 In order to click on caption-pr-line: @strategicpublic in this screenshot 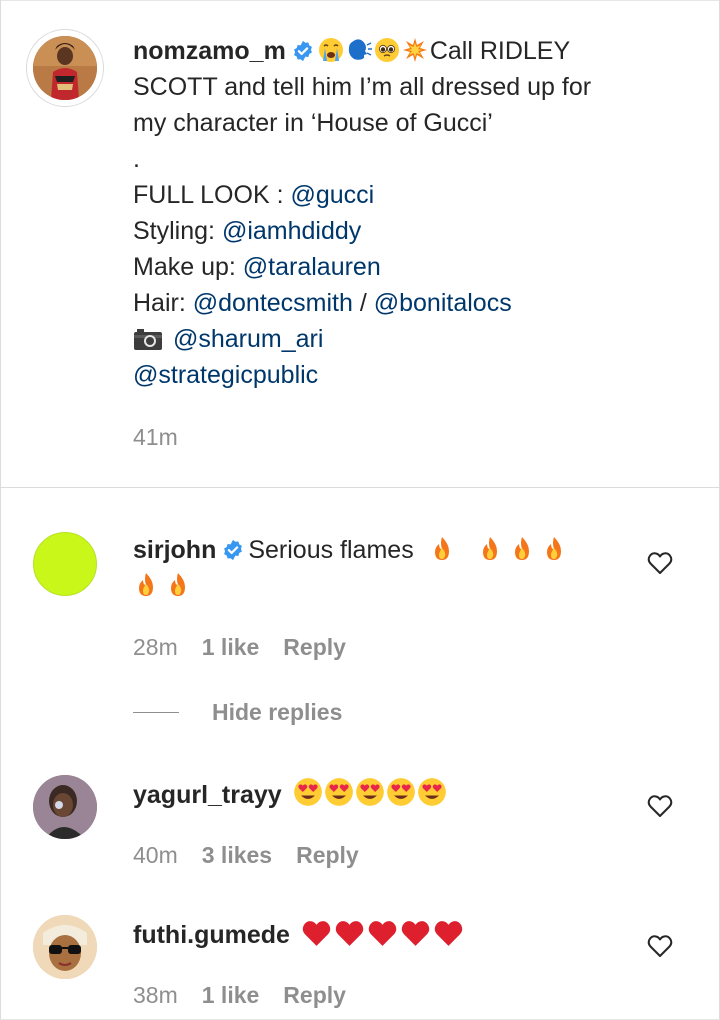, I will do `click(362, 375)`.